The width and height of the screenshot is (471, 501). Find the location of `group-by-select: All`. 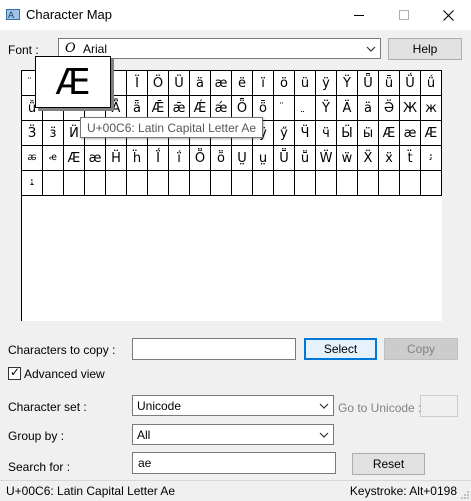

group-by-select: All is located at coordinates (233, 434).